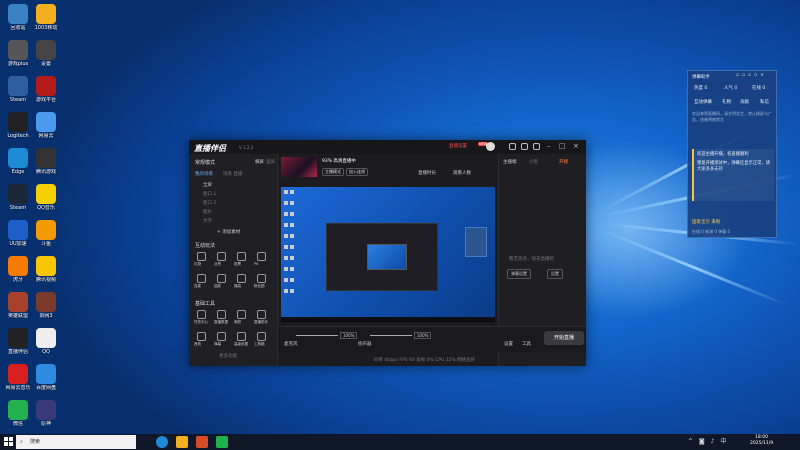 Image resolution: width=800 pixels, height=450 pixels. I want to click on desktop-icon: QQ音乐, so click(46, 197).